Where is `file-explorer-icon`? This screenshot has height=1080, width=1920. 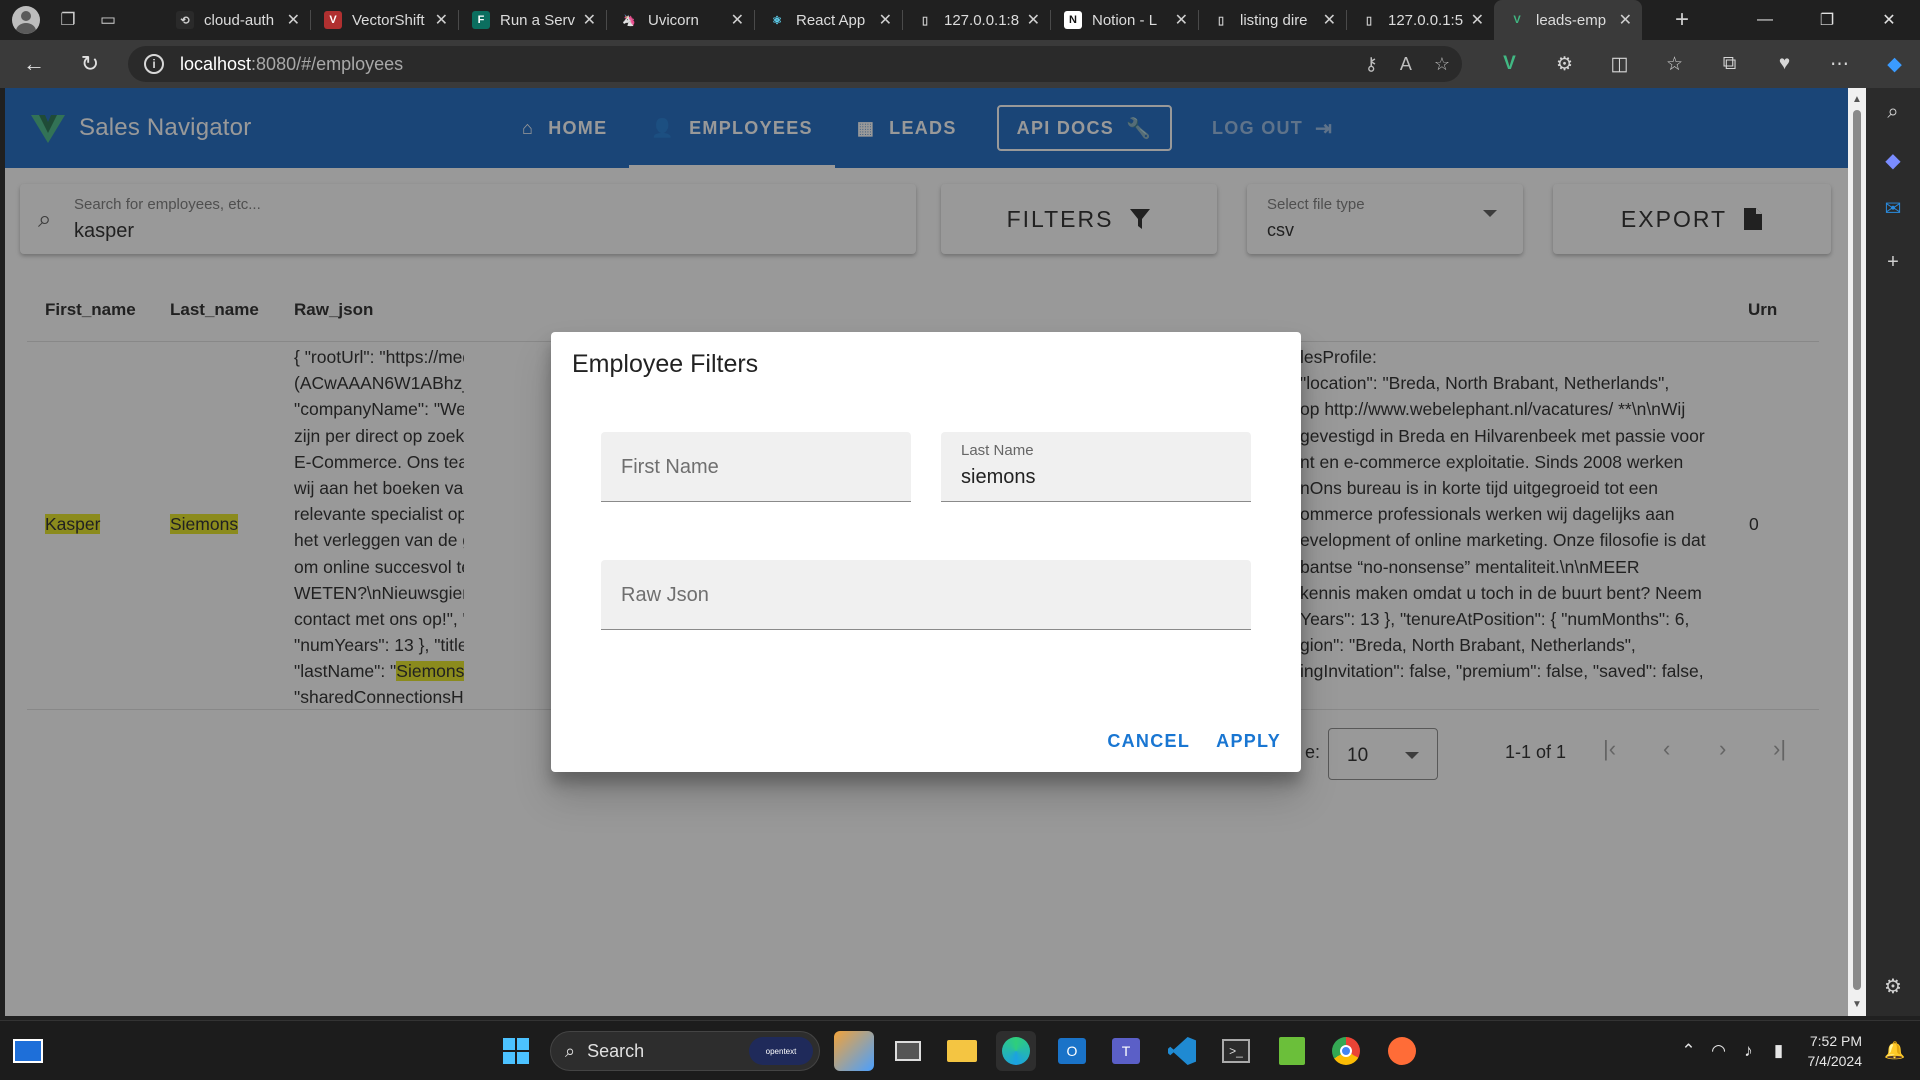 file-explorer-icon is located at coordinates (962, 1051).